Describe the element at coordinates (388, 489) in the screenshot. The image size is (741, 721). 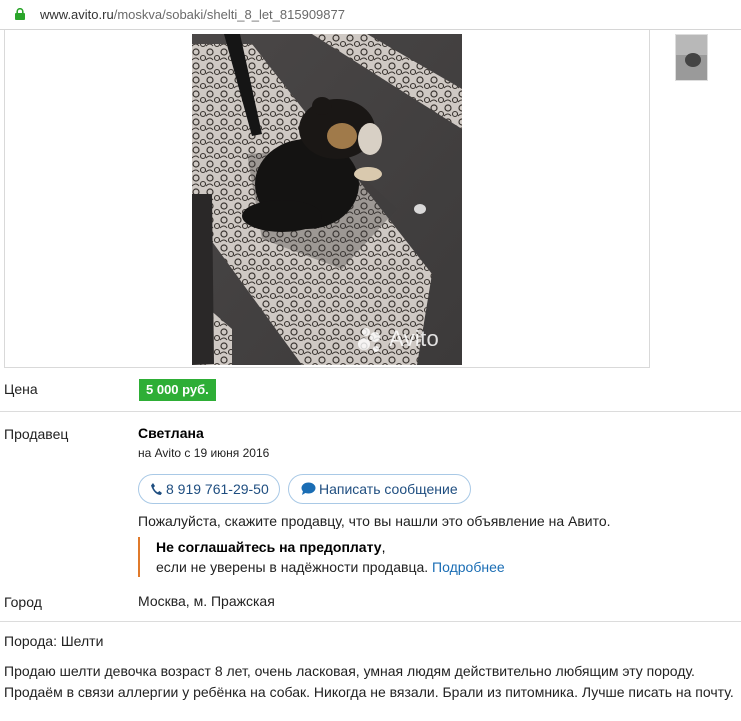
I see `write-message-label: Написать сообщение` at that location.